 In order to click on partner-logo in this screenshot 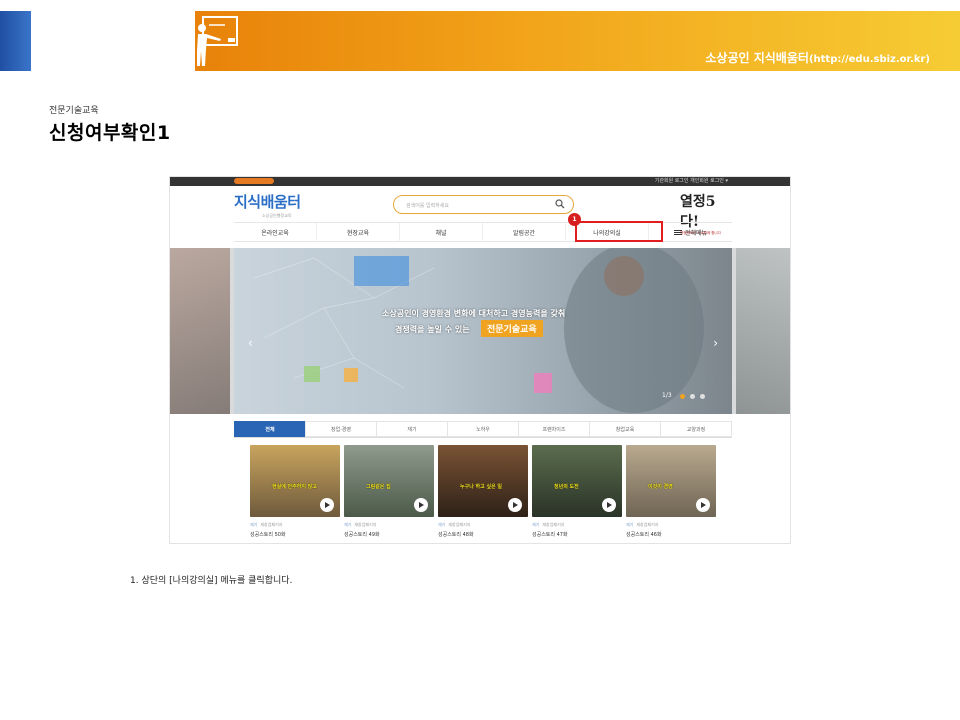, I will do `click(254, 181)`.